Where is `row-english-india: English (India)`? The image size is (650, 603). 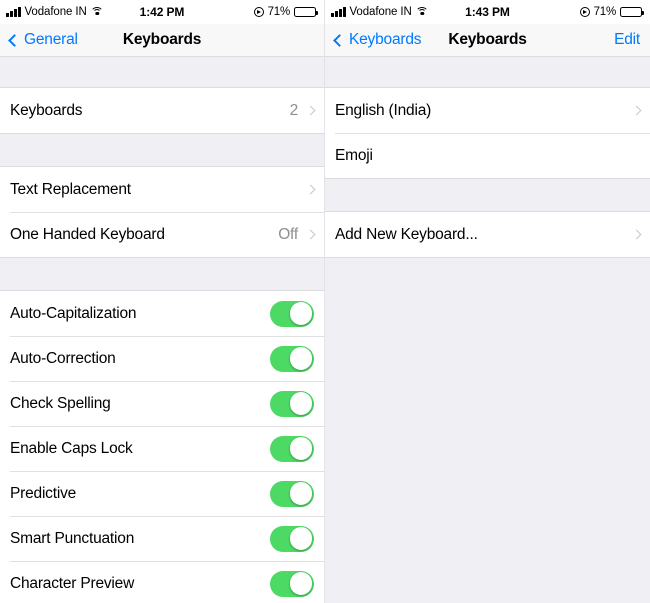
row-english-india: English (India) is located at coordinates (487, 110).